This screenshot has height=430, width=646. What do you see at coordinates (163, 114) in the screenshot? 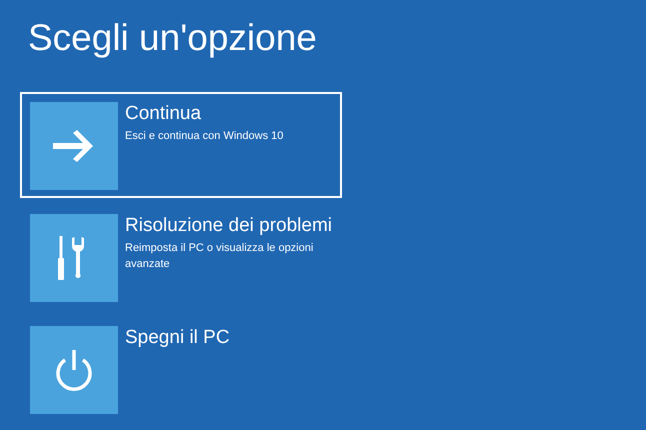
I see `option-title: Continua` at bounding box center [163, 114].